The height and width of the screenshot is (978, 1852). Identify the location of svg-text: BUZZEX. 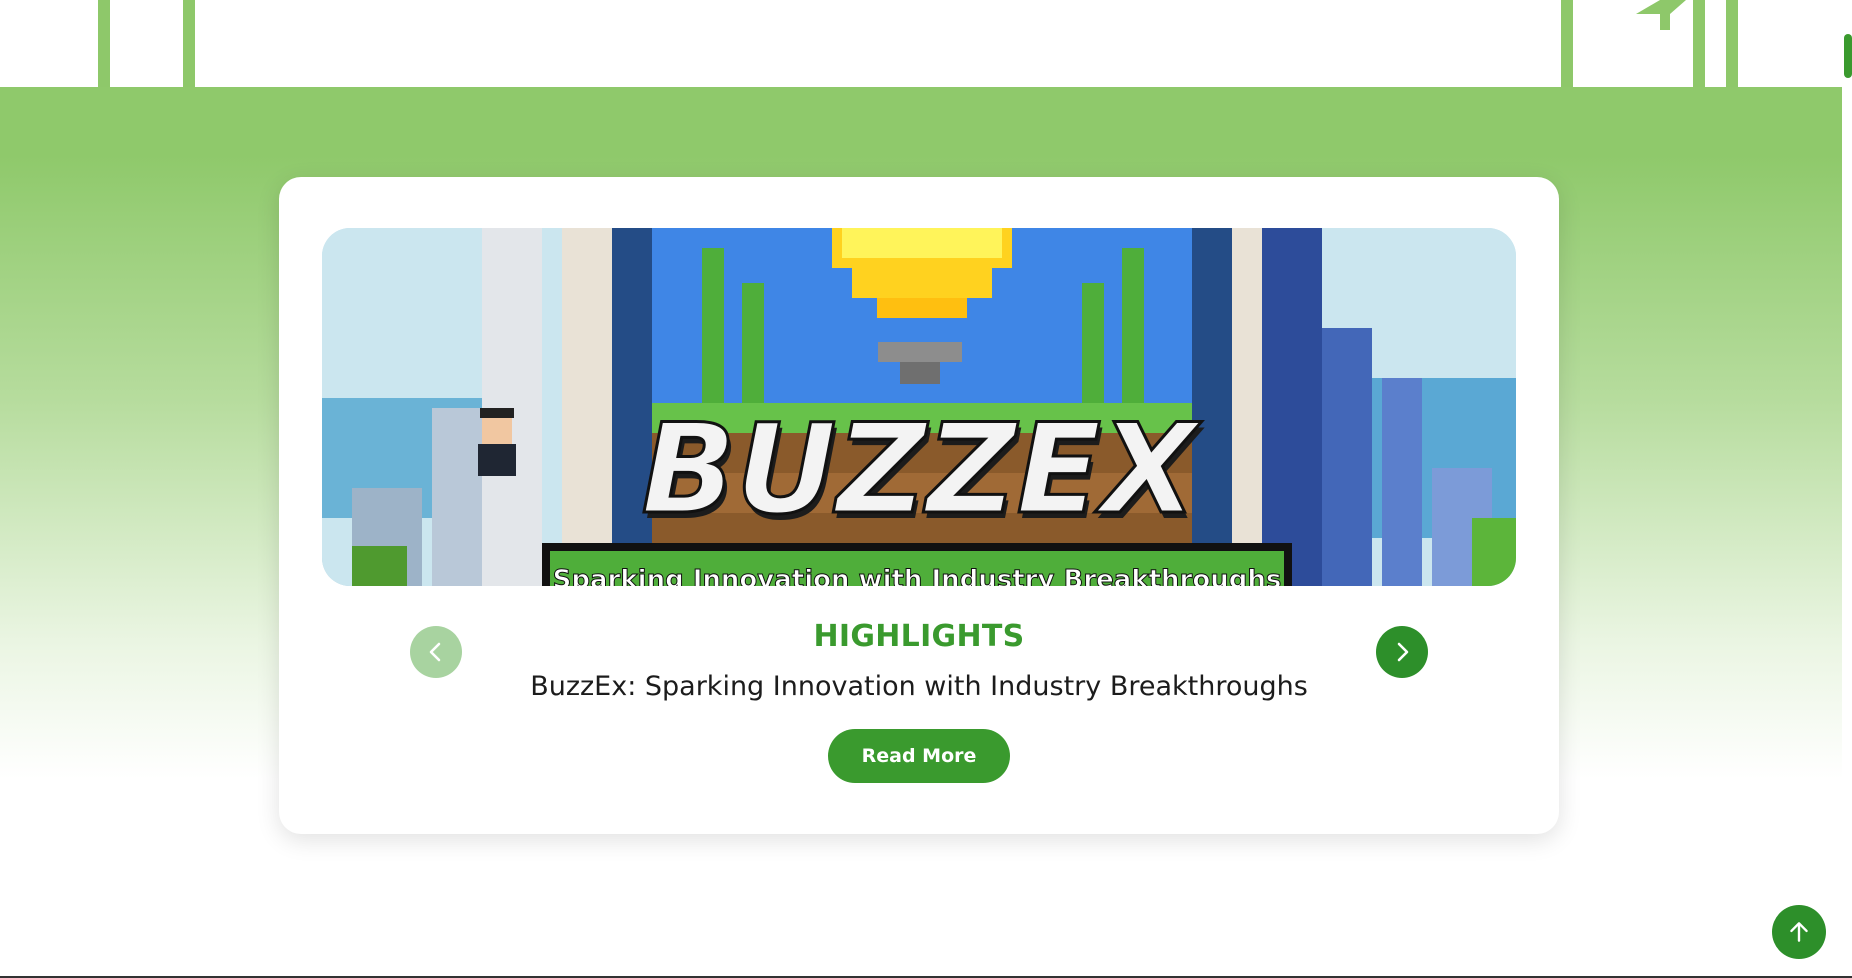
(921, 470).